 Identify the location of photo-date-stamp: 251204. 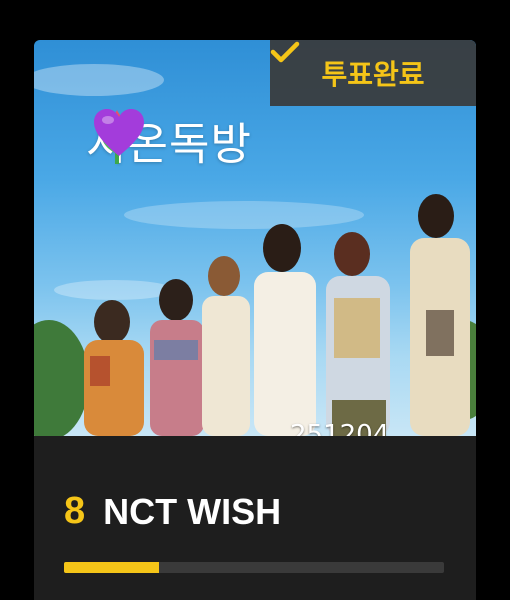
(340, 428).